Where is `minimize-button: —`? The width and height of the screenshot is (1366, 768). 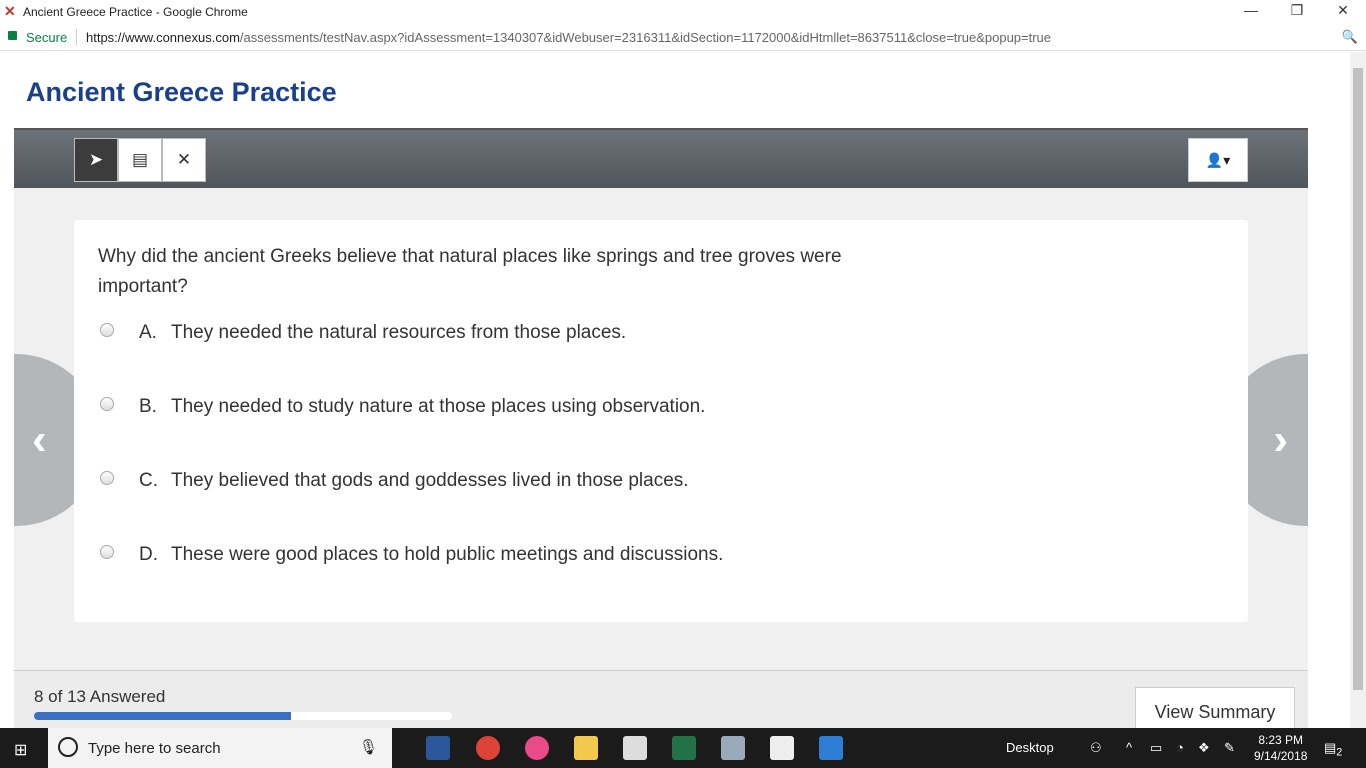
minimize-button: — is located at coordinates (1251, 10).